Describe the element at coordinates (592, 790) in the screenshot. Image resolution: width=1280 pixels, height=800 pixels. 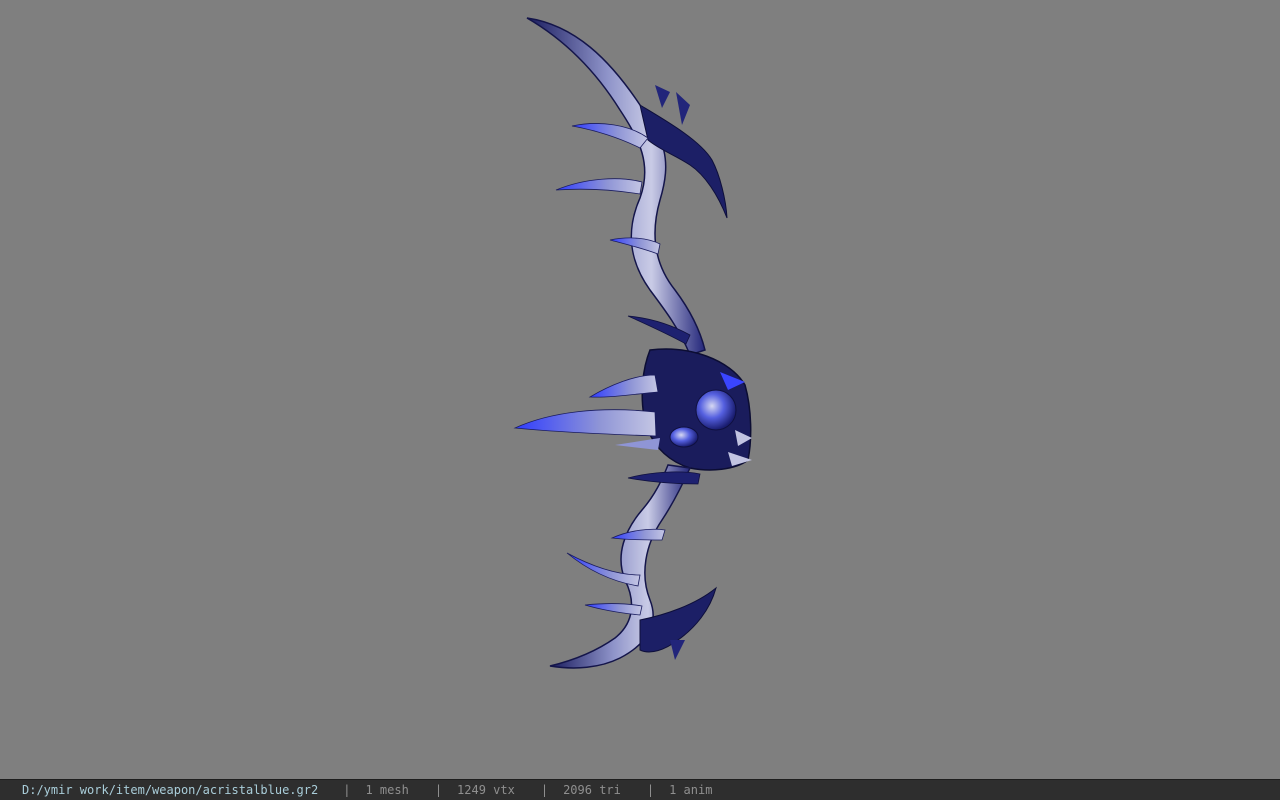
I see `triangle-count: 2096 tri` at that location.